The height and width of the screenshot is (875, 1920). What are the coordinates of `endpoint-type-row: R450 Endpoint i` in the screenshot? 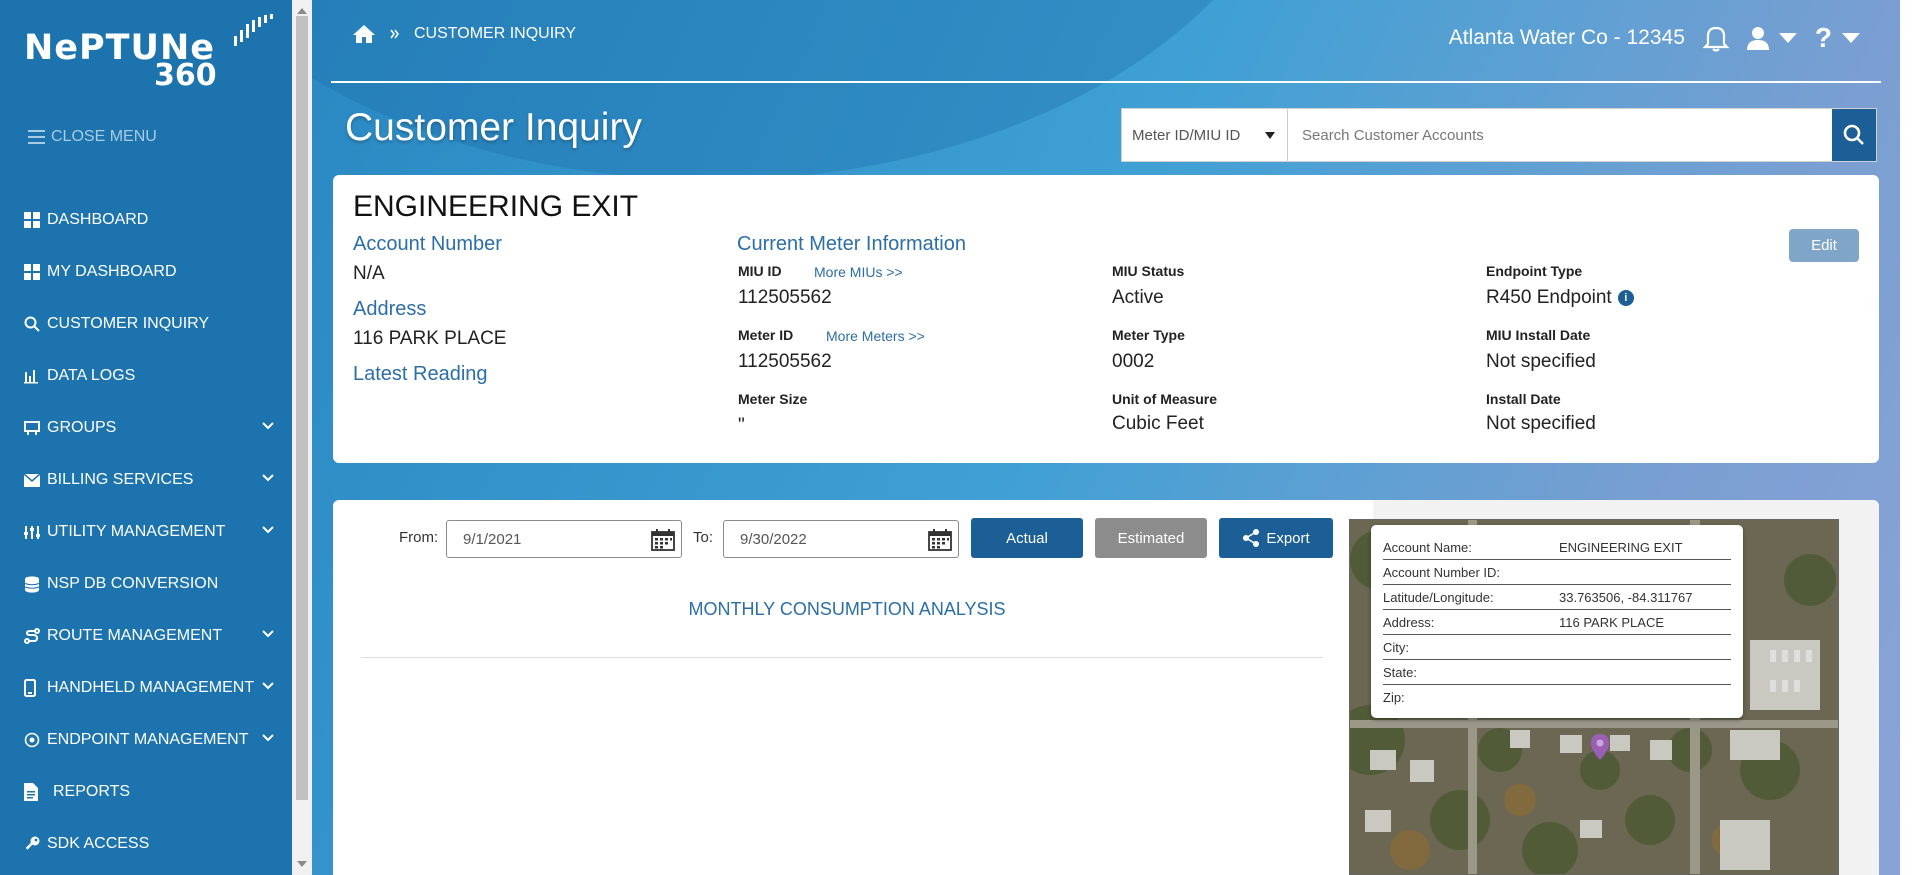 It's located at (1560, 298).